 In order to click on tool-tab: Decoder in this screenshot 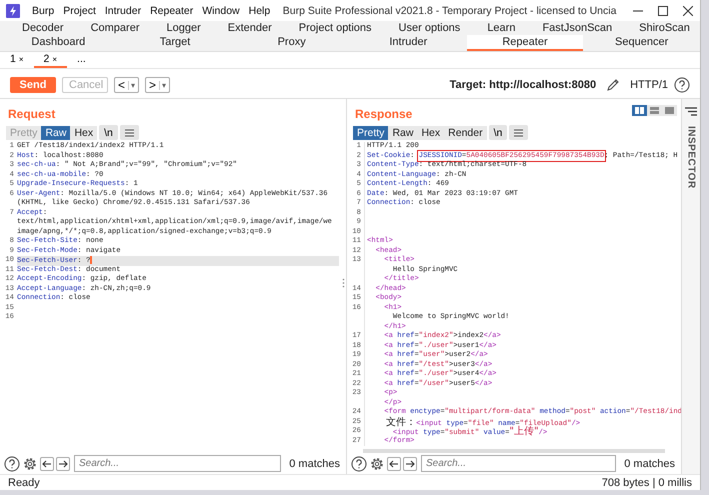, I will do `click(43, 28)`.